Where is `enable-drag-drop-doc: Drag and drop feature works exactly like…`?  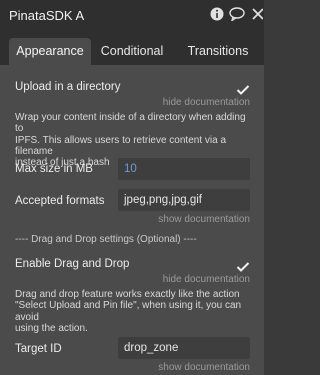 enable-drag-drop-doc: Drag and drop feature works exactly like… is located at coordinates (135, 311).